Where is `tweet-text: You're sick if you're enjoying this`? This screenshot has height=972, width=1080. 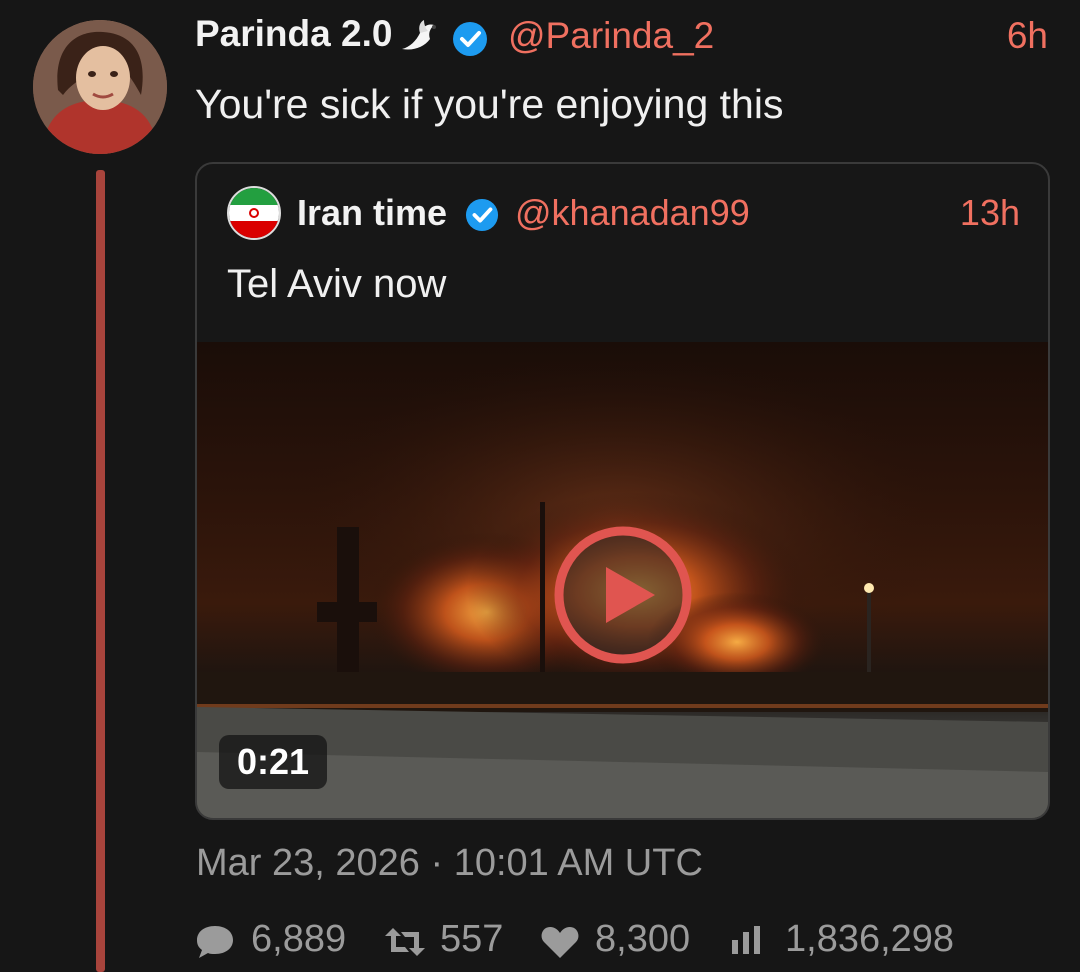
tweet-text: You're sick if you're enjoying this is located at coordinates (489, 104).